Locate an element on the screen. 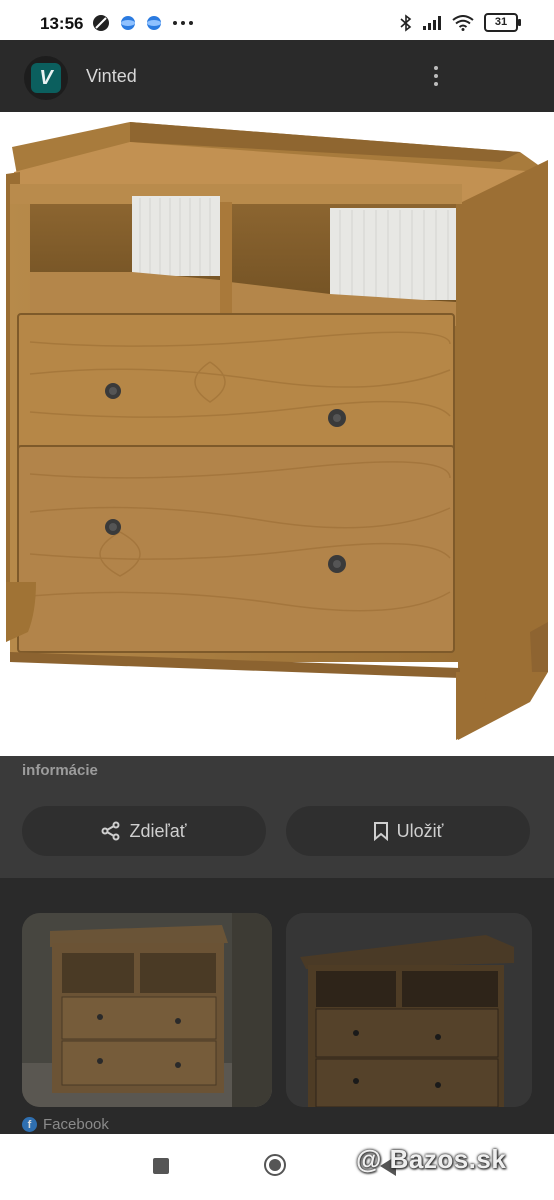 This screenshot has height=1200, width=554. signal-icon is located at coordinates (432, 22).